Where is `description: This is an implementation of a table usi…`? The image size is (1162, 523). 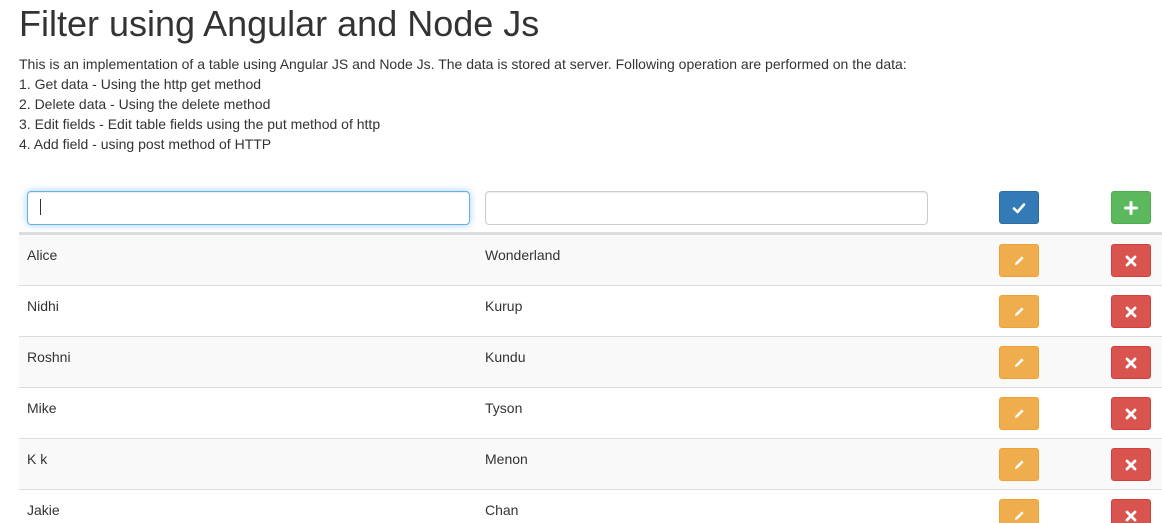
description: This is an implementation of a table usi… is located at coordinates (463, 64).